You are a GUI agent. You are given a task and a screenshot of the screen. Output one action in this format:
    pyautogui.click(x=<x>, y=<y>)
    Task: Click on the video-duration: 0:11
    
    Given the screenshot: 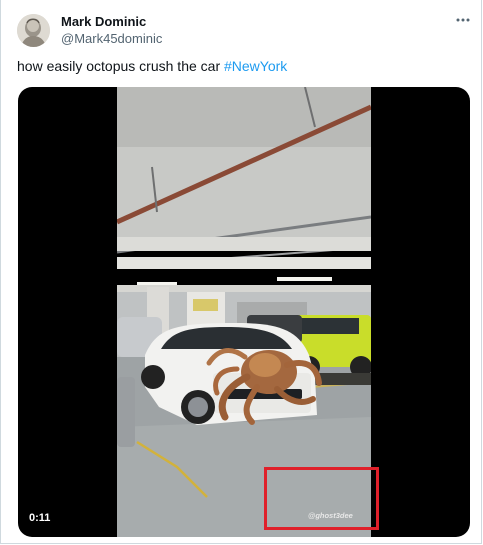 What is the action you would take?
    pyautogui.click(x=40, y=518)
    